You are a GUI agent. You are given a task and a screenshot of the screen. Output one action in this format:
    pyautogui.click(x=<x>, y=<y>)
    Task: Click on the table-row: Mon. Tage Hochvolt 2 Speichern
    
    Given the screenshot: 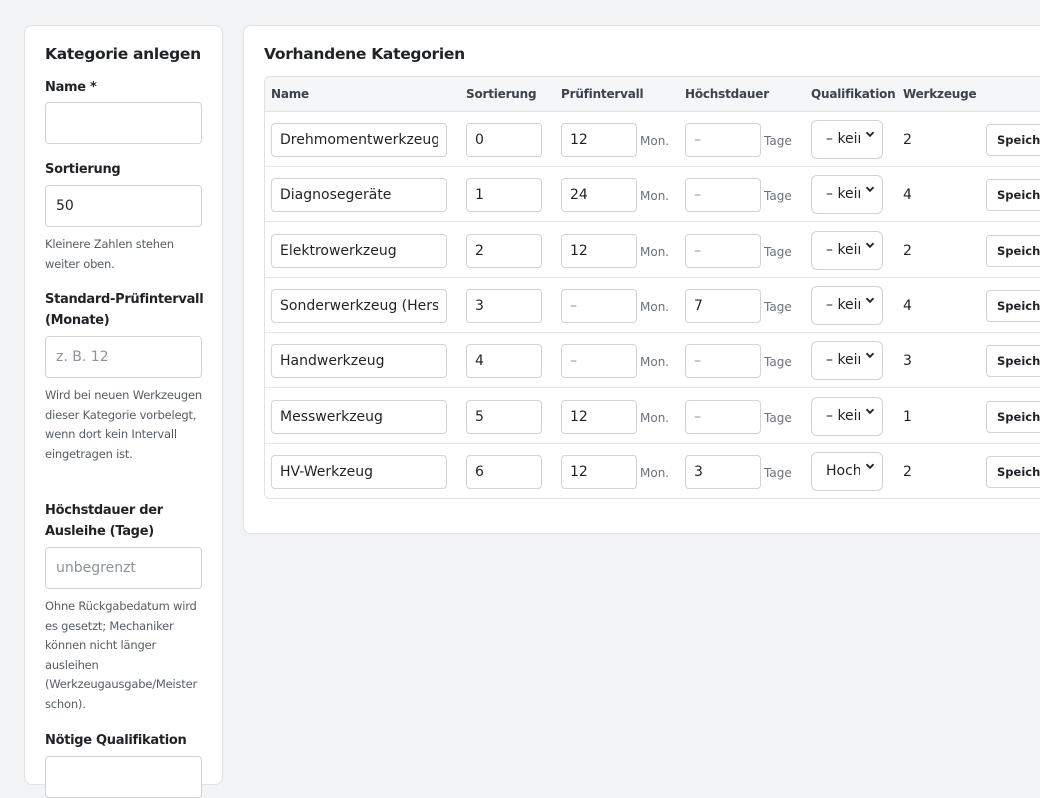 What is the action you would take?
    pyautogui.click(x=652, y=471)
    